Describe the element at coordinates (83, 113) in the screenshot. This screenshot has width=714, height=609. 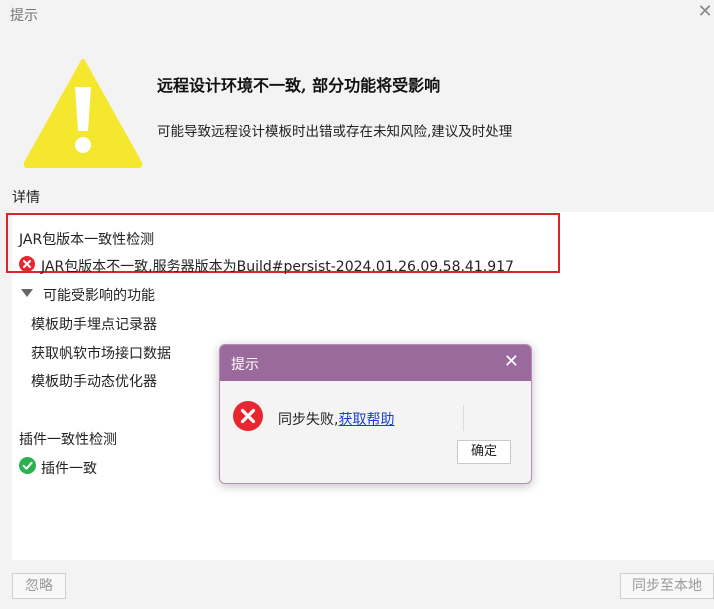
I see `warning-icon` at that location.